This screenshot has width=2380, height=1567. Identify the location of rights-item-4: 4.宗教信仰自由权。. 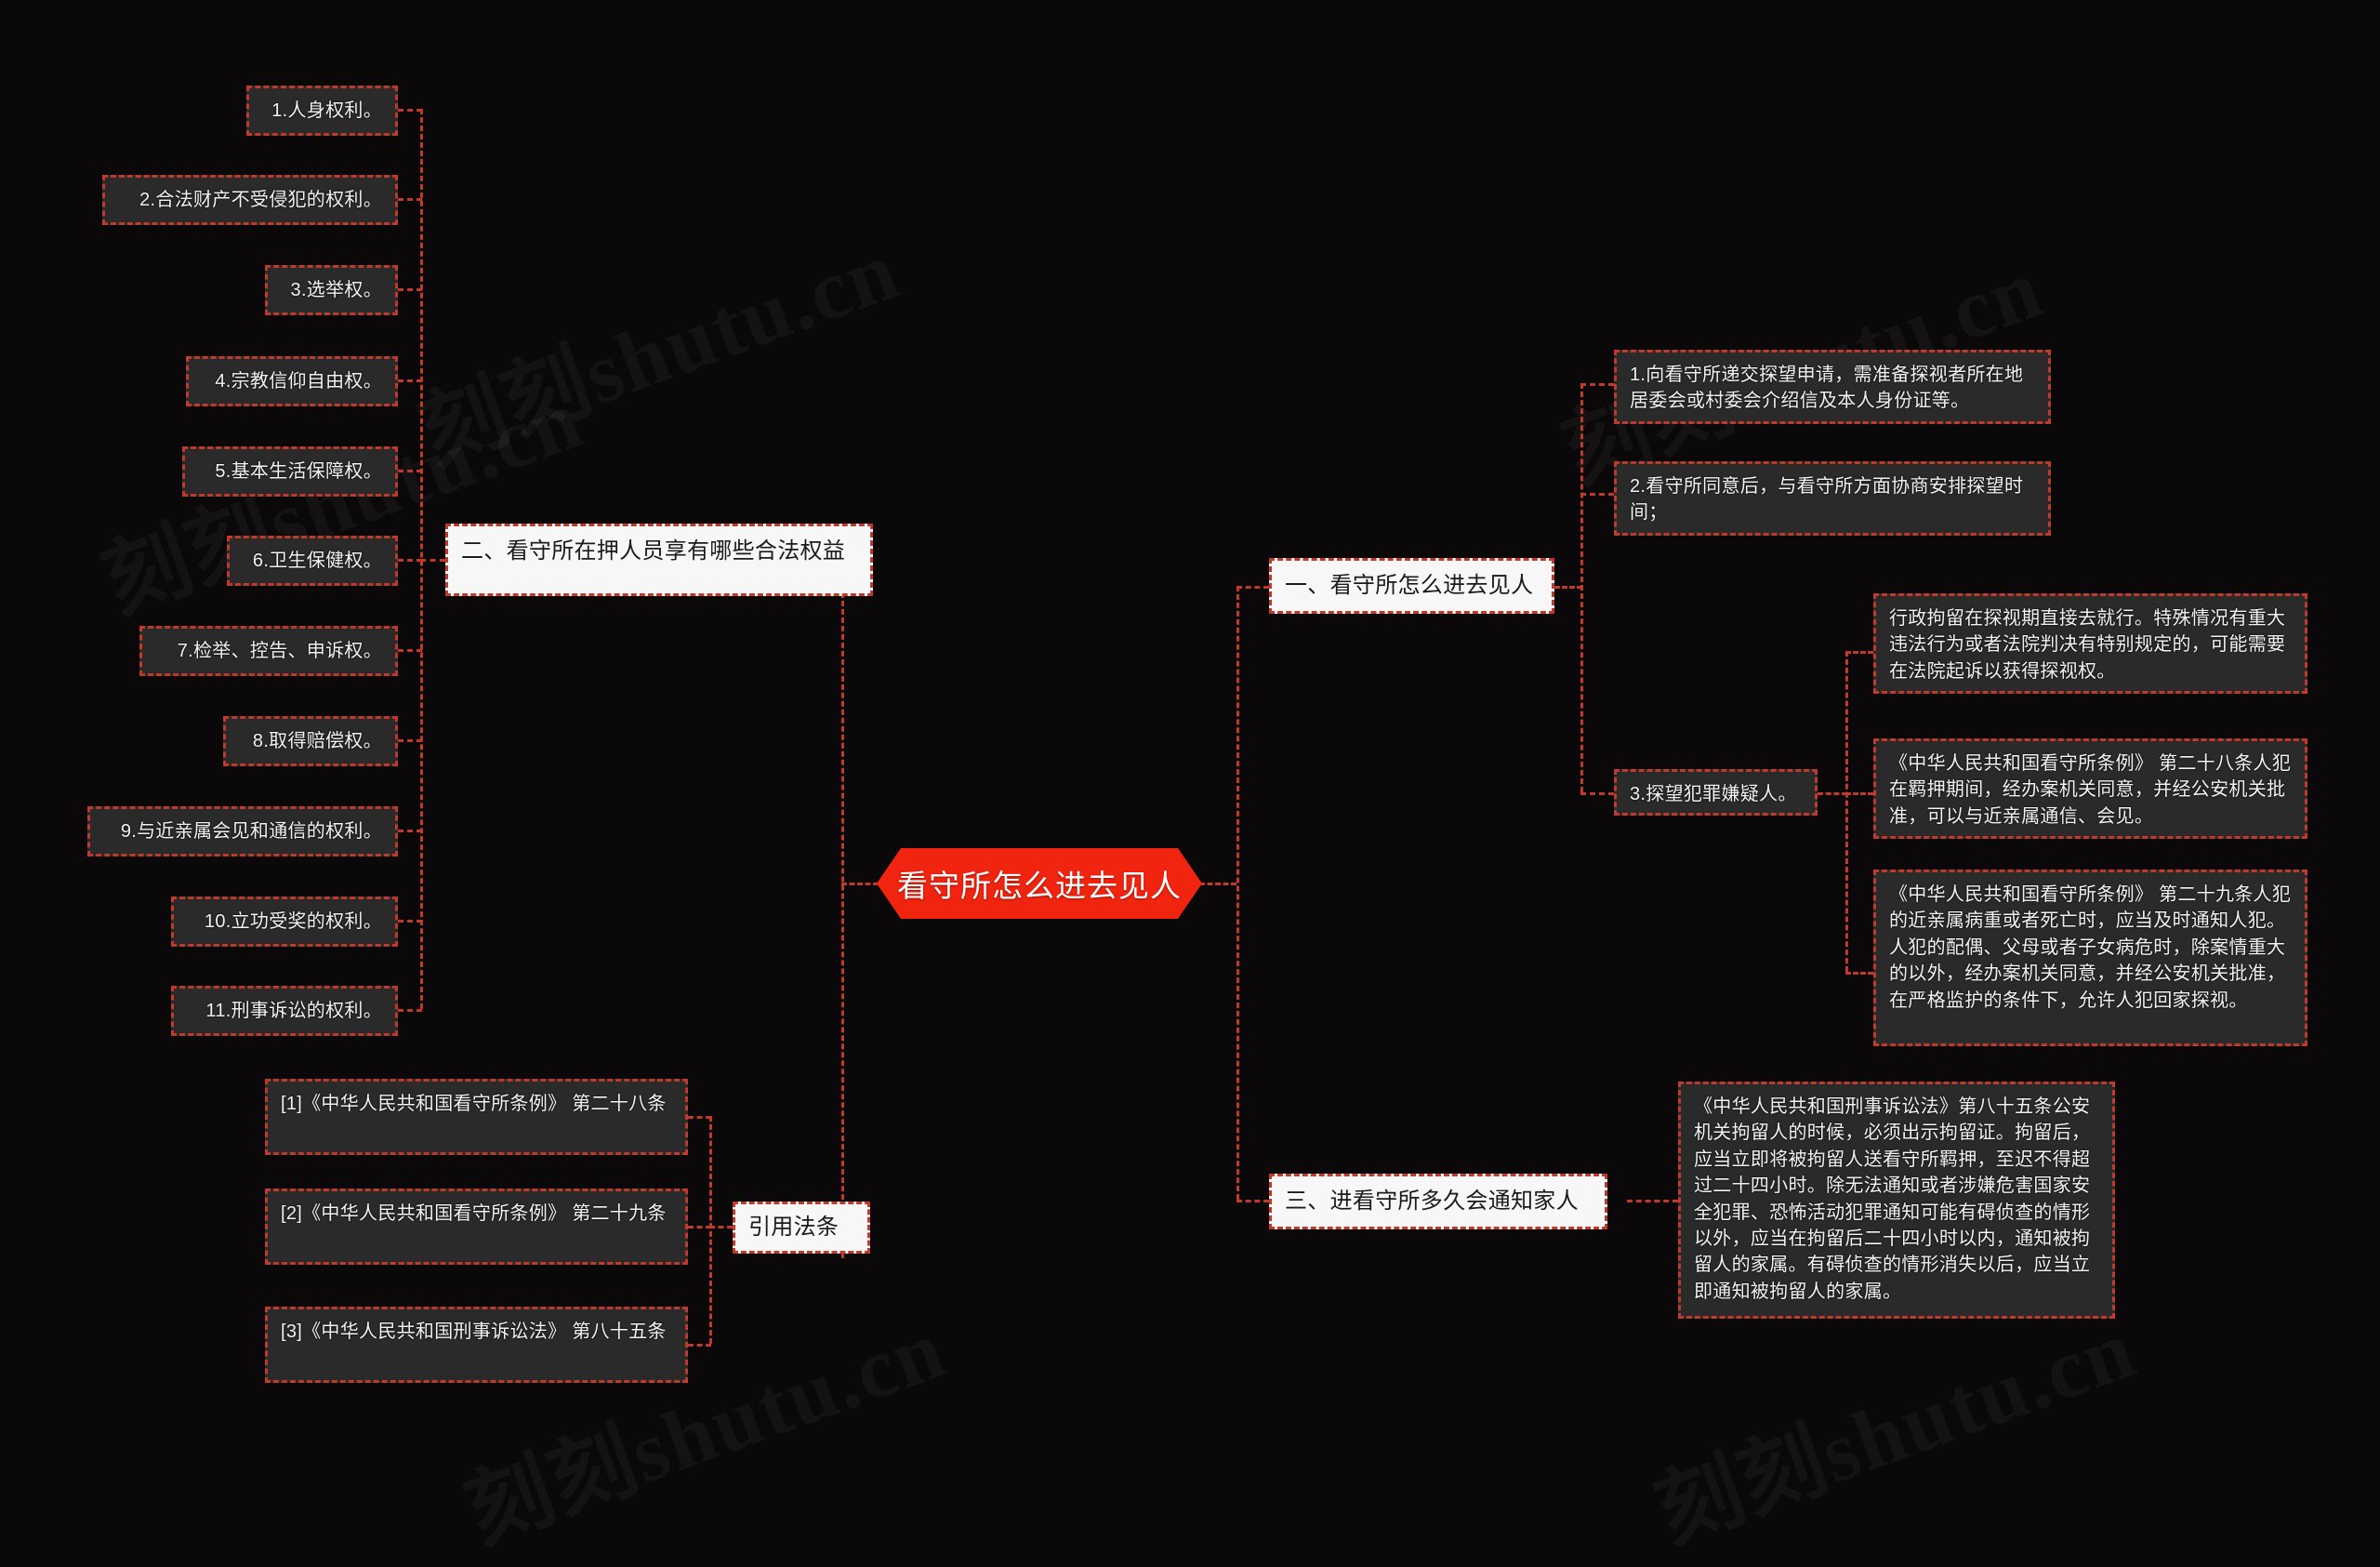
(292, 381).